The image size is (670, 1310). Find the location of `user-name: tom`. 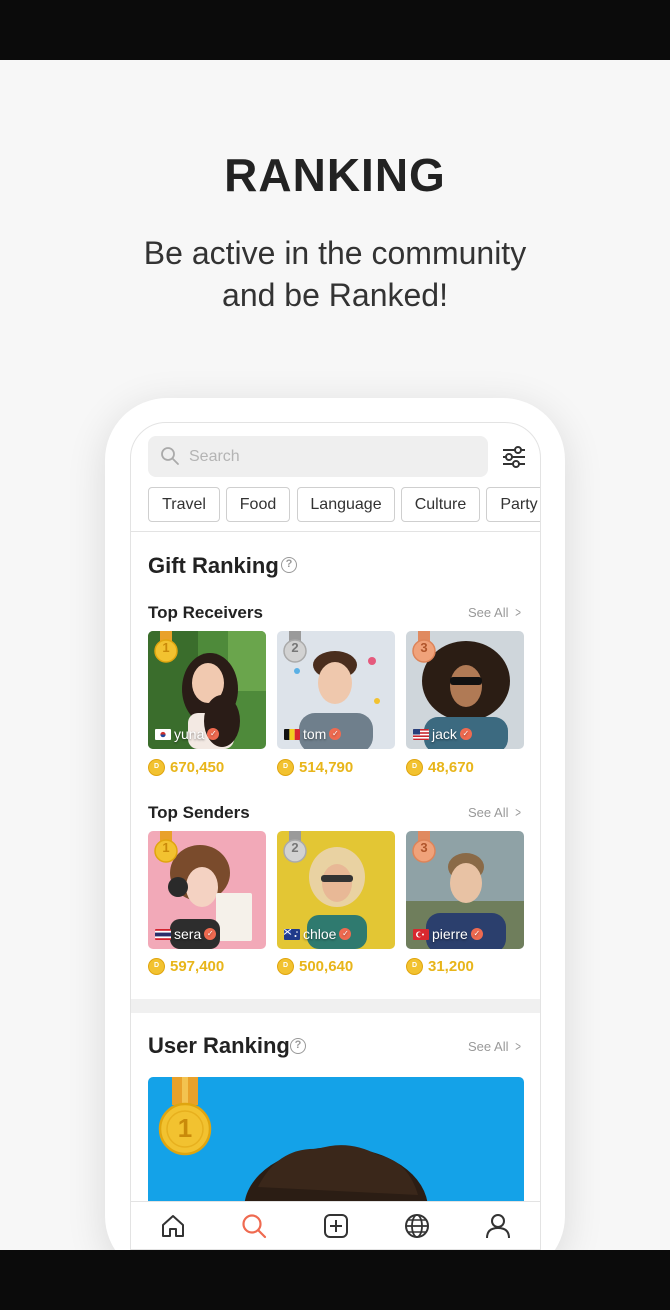

user-name: tom is located at coordinates (315, 734).